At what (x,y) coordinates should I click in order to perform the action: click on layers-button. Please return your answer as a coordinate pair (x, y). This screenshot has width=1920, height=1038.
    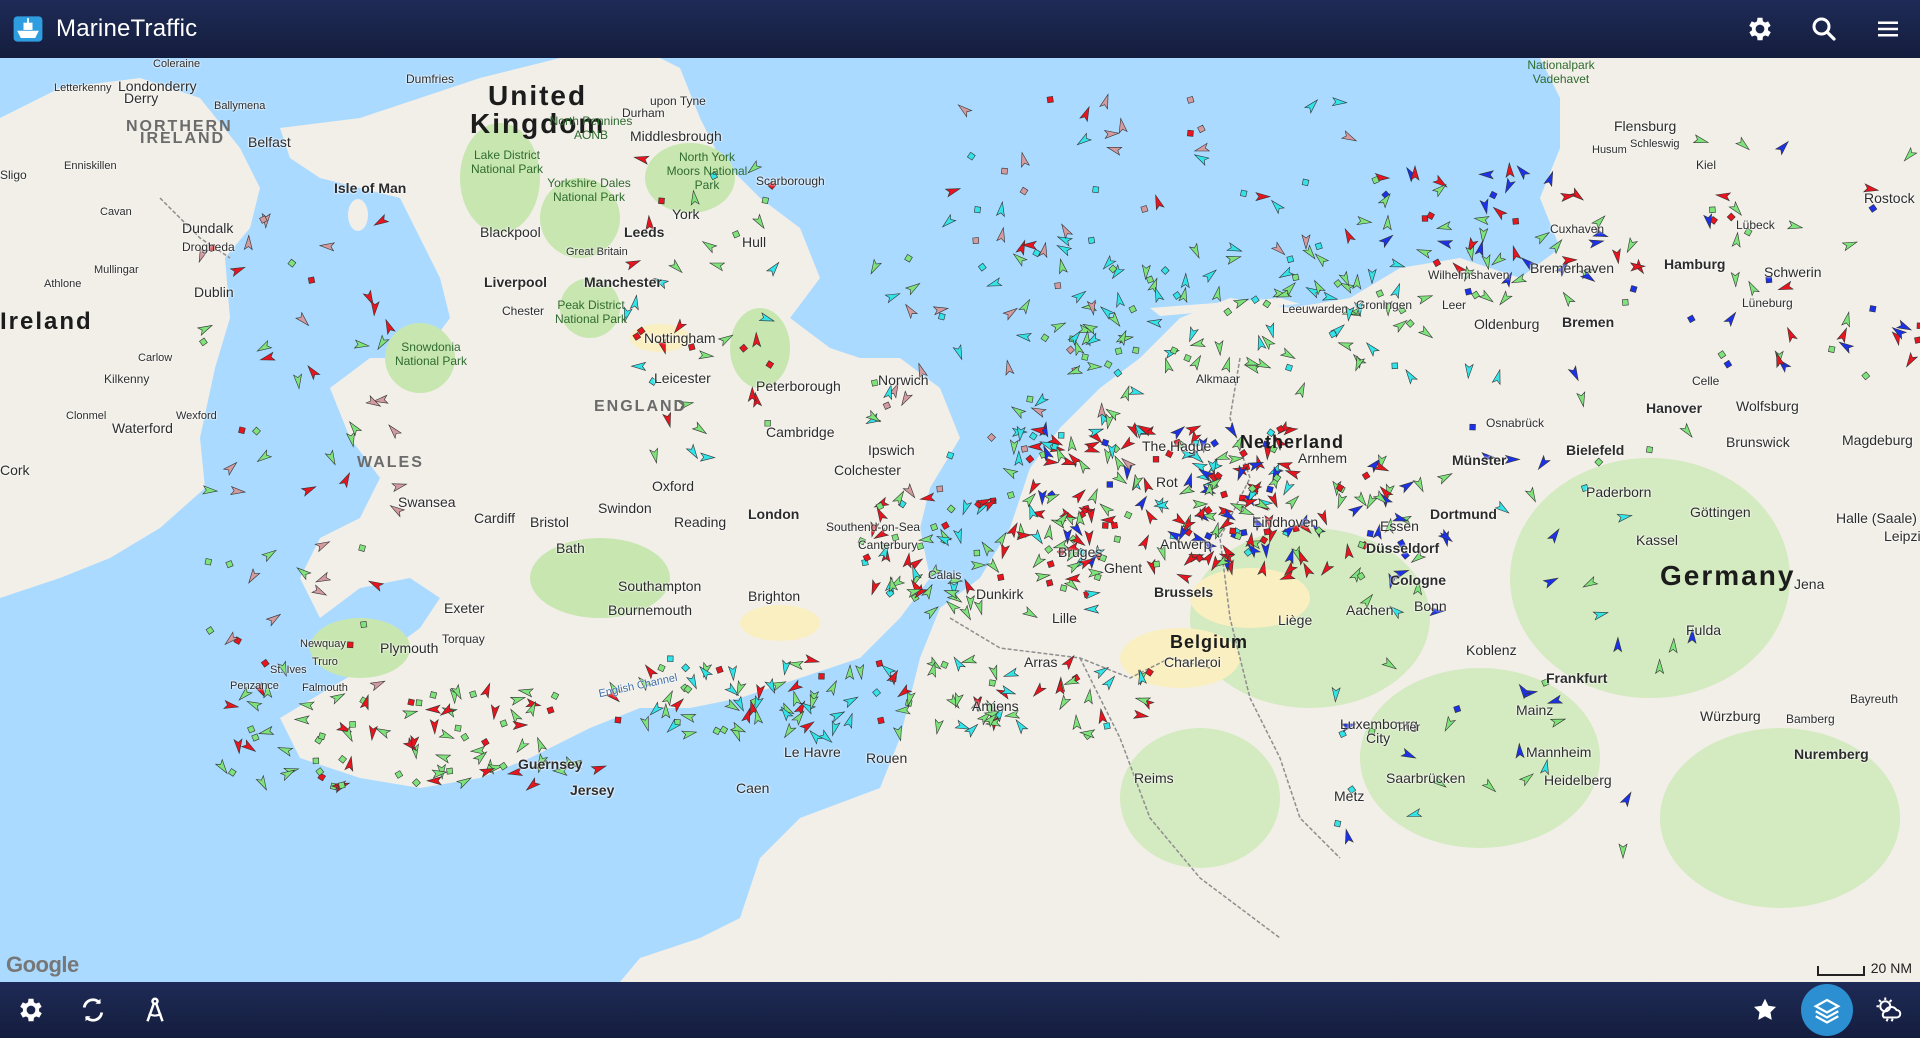
    Looking at the image, I should click on (1827, 1010).